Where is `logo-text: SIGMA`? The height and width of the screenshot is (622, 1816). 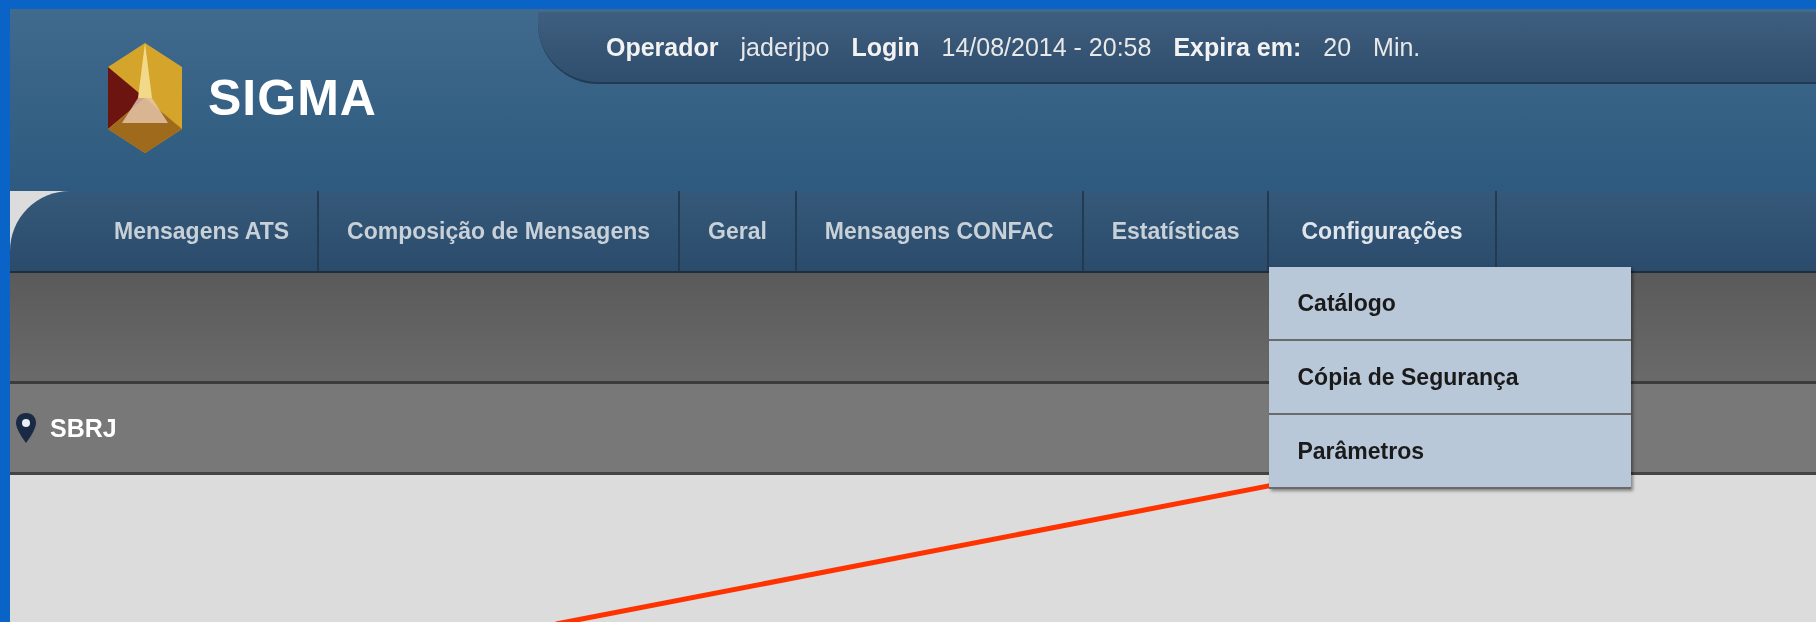
logo-text: SIGMA is located at coordinates (292, 98).